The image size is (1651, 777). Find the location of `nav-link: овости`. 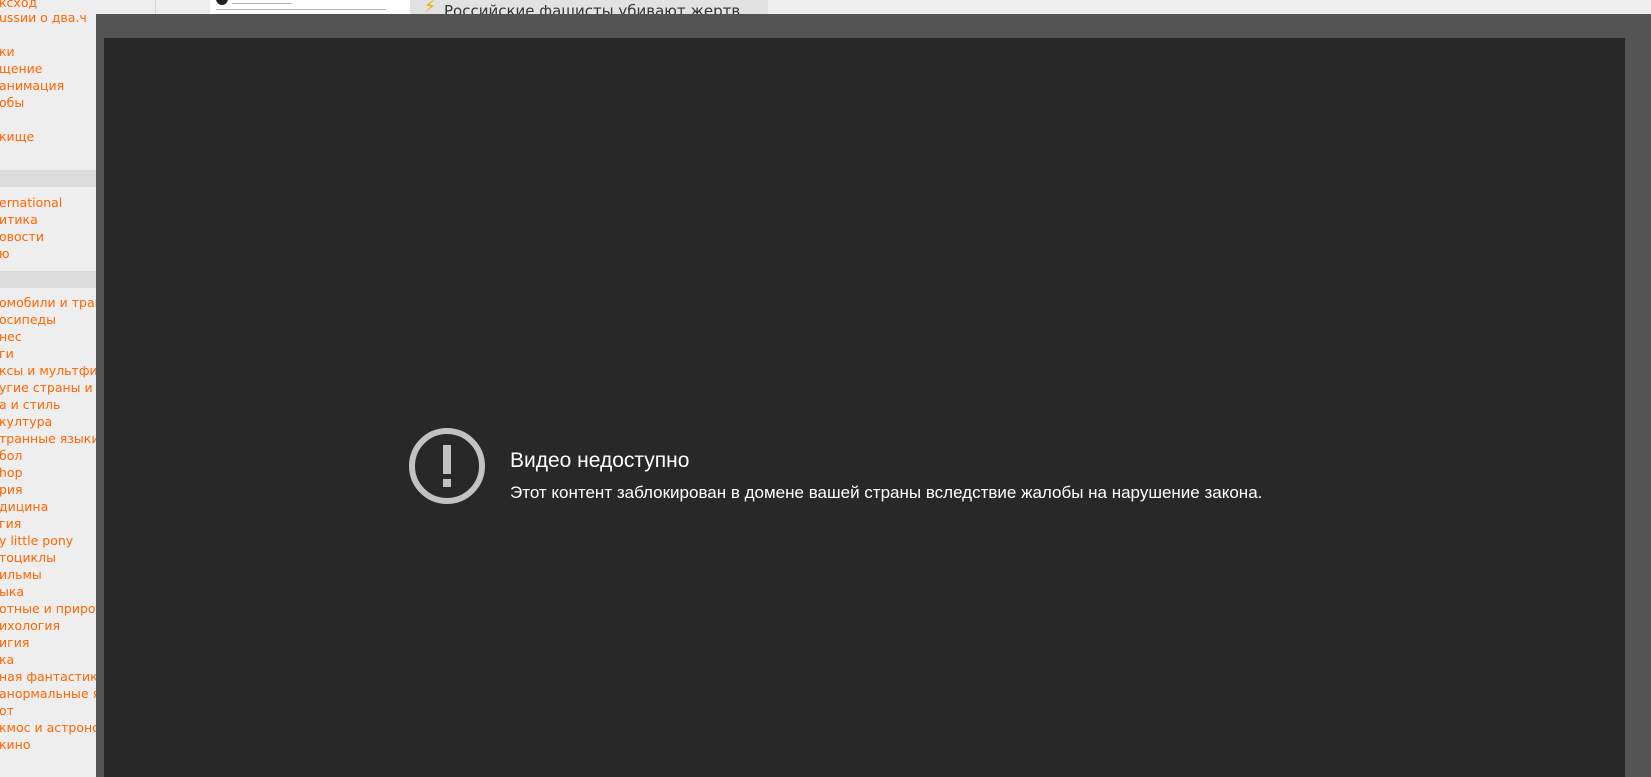

nav-link: овости is located at coordinates (22, 236).